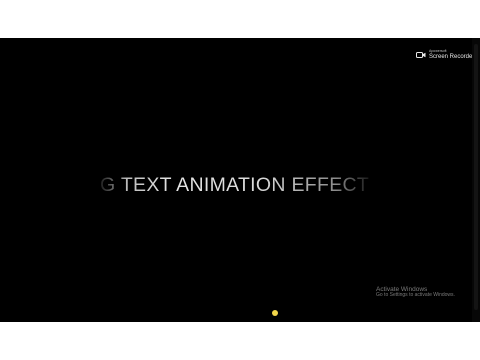  I want to click on video-camera-icon, so click(421, 54).